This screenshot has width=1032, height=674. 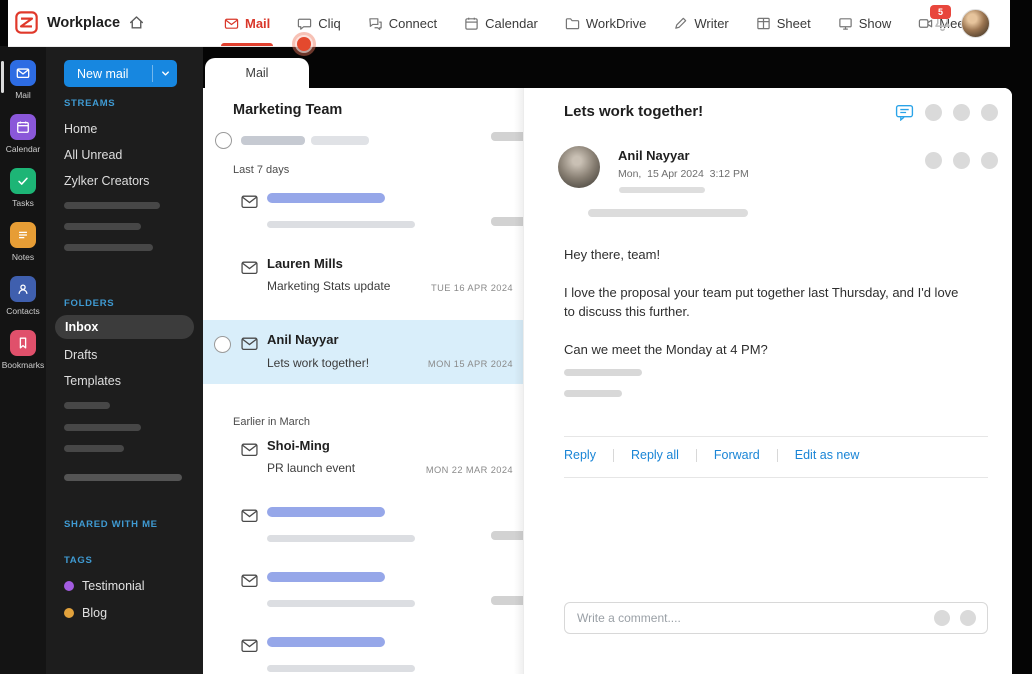 I want to click on workdrive-icon, so click(x=572, y=23).